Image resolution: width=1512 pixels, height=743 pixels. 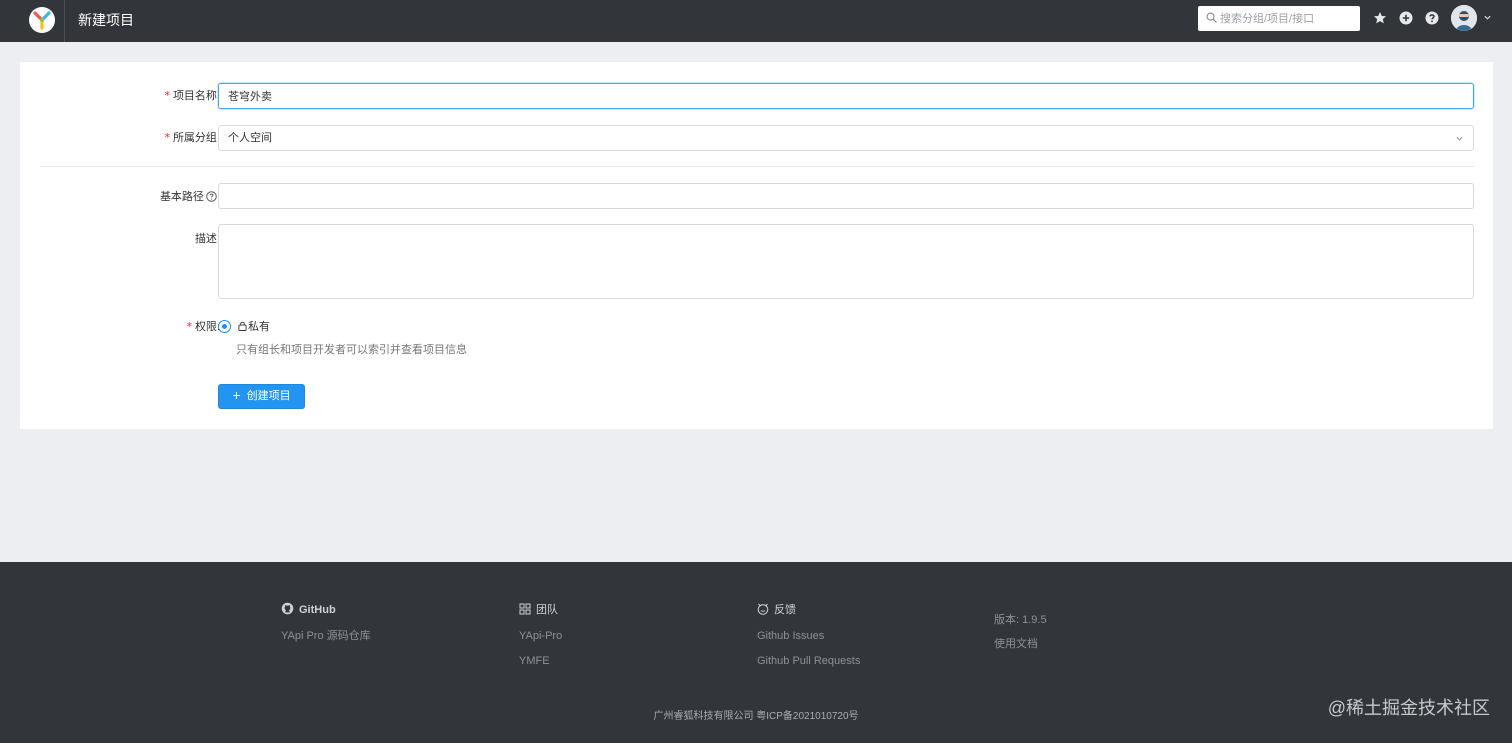 What do you see at coordinates (120, 197) in the screenshot?
I see `basepath-label: 基本路径:` at bounding box center [120, 197].